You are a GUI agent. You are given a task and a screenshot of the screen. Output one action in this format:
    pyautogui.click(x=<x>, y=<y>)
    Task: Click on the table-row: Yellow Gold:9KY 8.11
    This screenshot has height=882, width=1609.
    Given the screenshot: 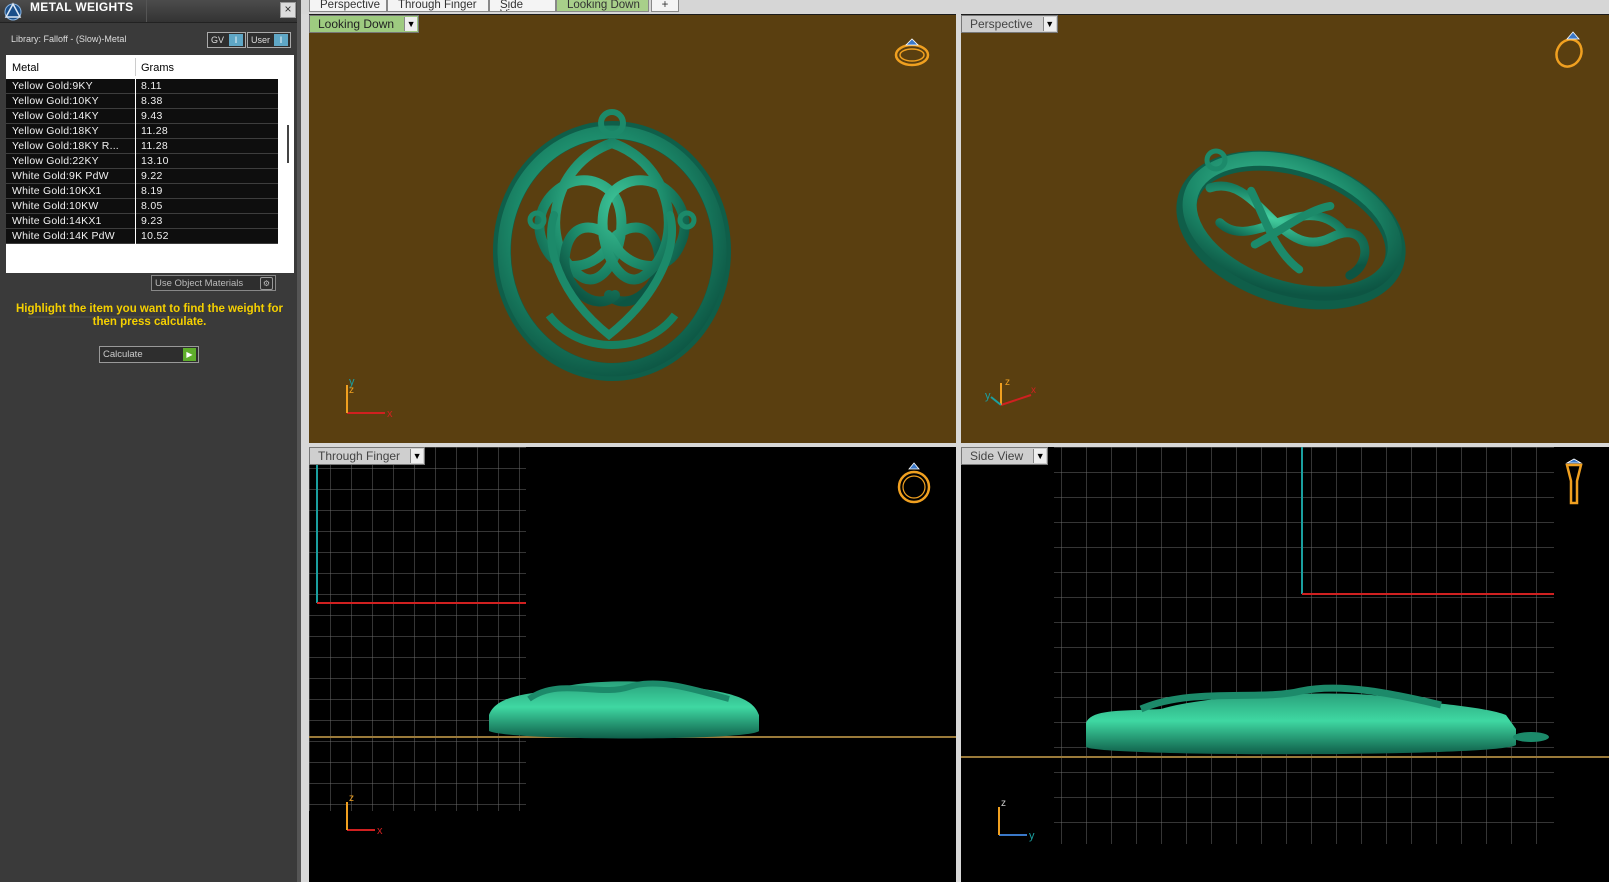 What is the action you would take?
    pyautogui.click(x=142, y=86)
    